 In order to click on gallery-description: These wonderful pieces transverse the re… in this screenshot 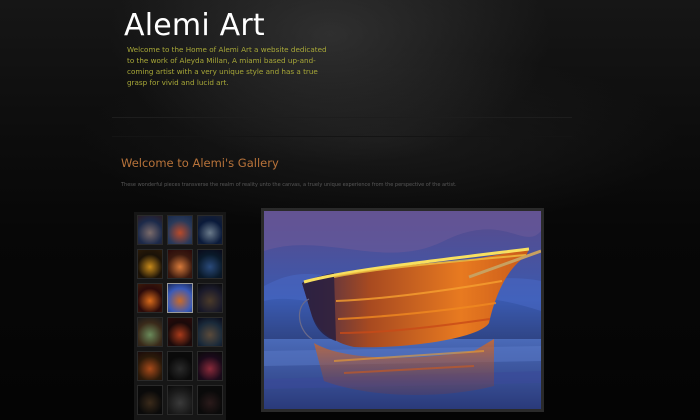, I will do `click(289, 185)`.